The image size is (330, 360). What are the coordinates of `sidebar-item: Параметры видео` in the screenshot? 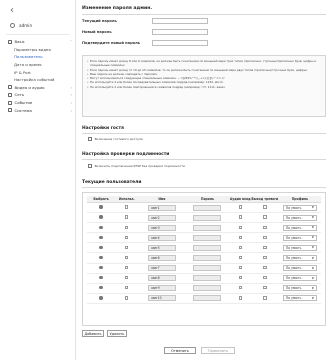 It's located at (40, 50).